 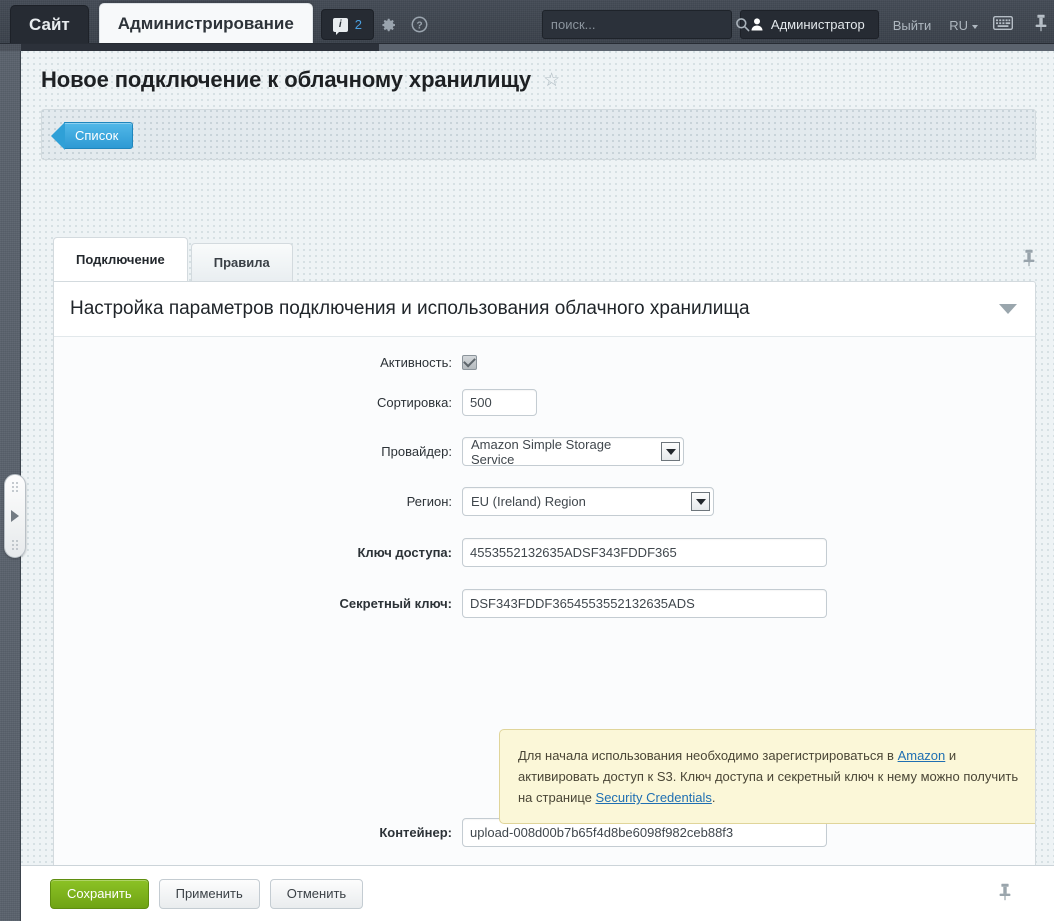 I want to click on field-row-active: Активность:, so click(x=544, y=362).